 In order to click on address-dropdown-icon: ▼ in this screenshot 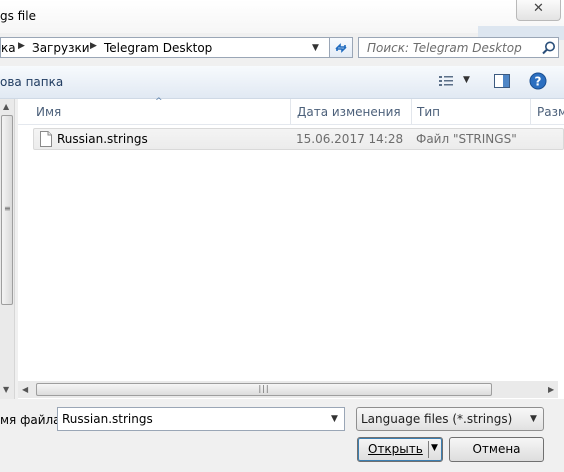, I will do `click(315, 48)`.